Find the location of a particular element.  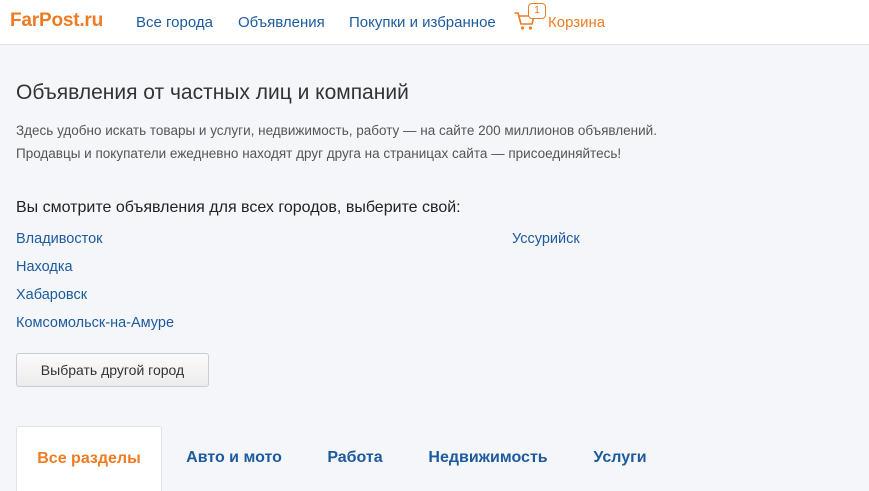

city-link-khabarovsk: Хабаровск is located at coordinates (51, 295).